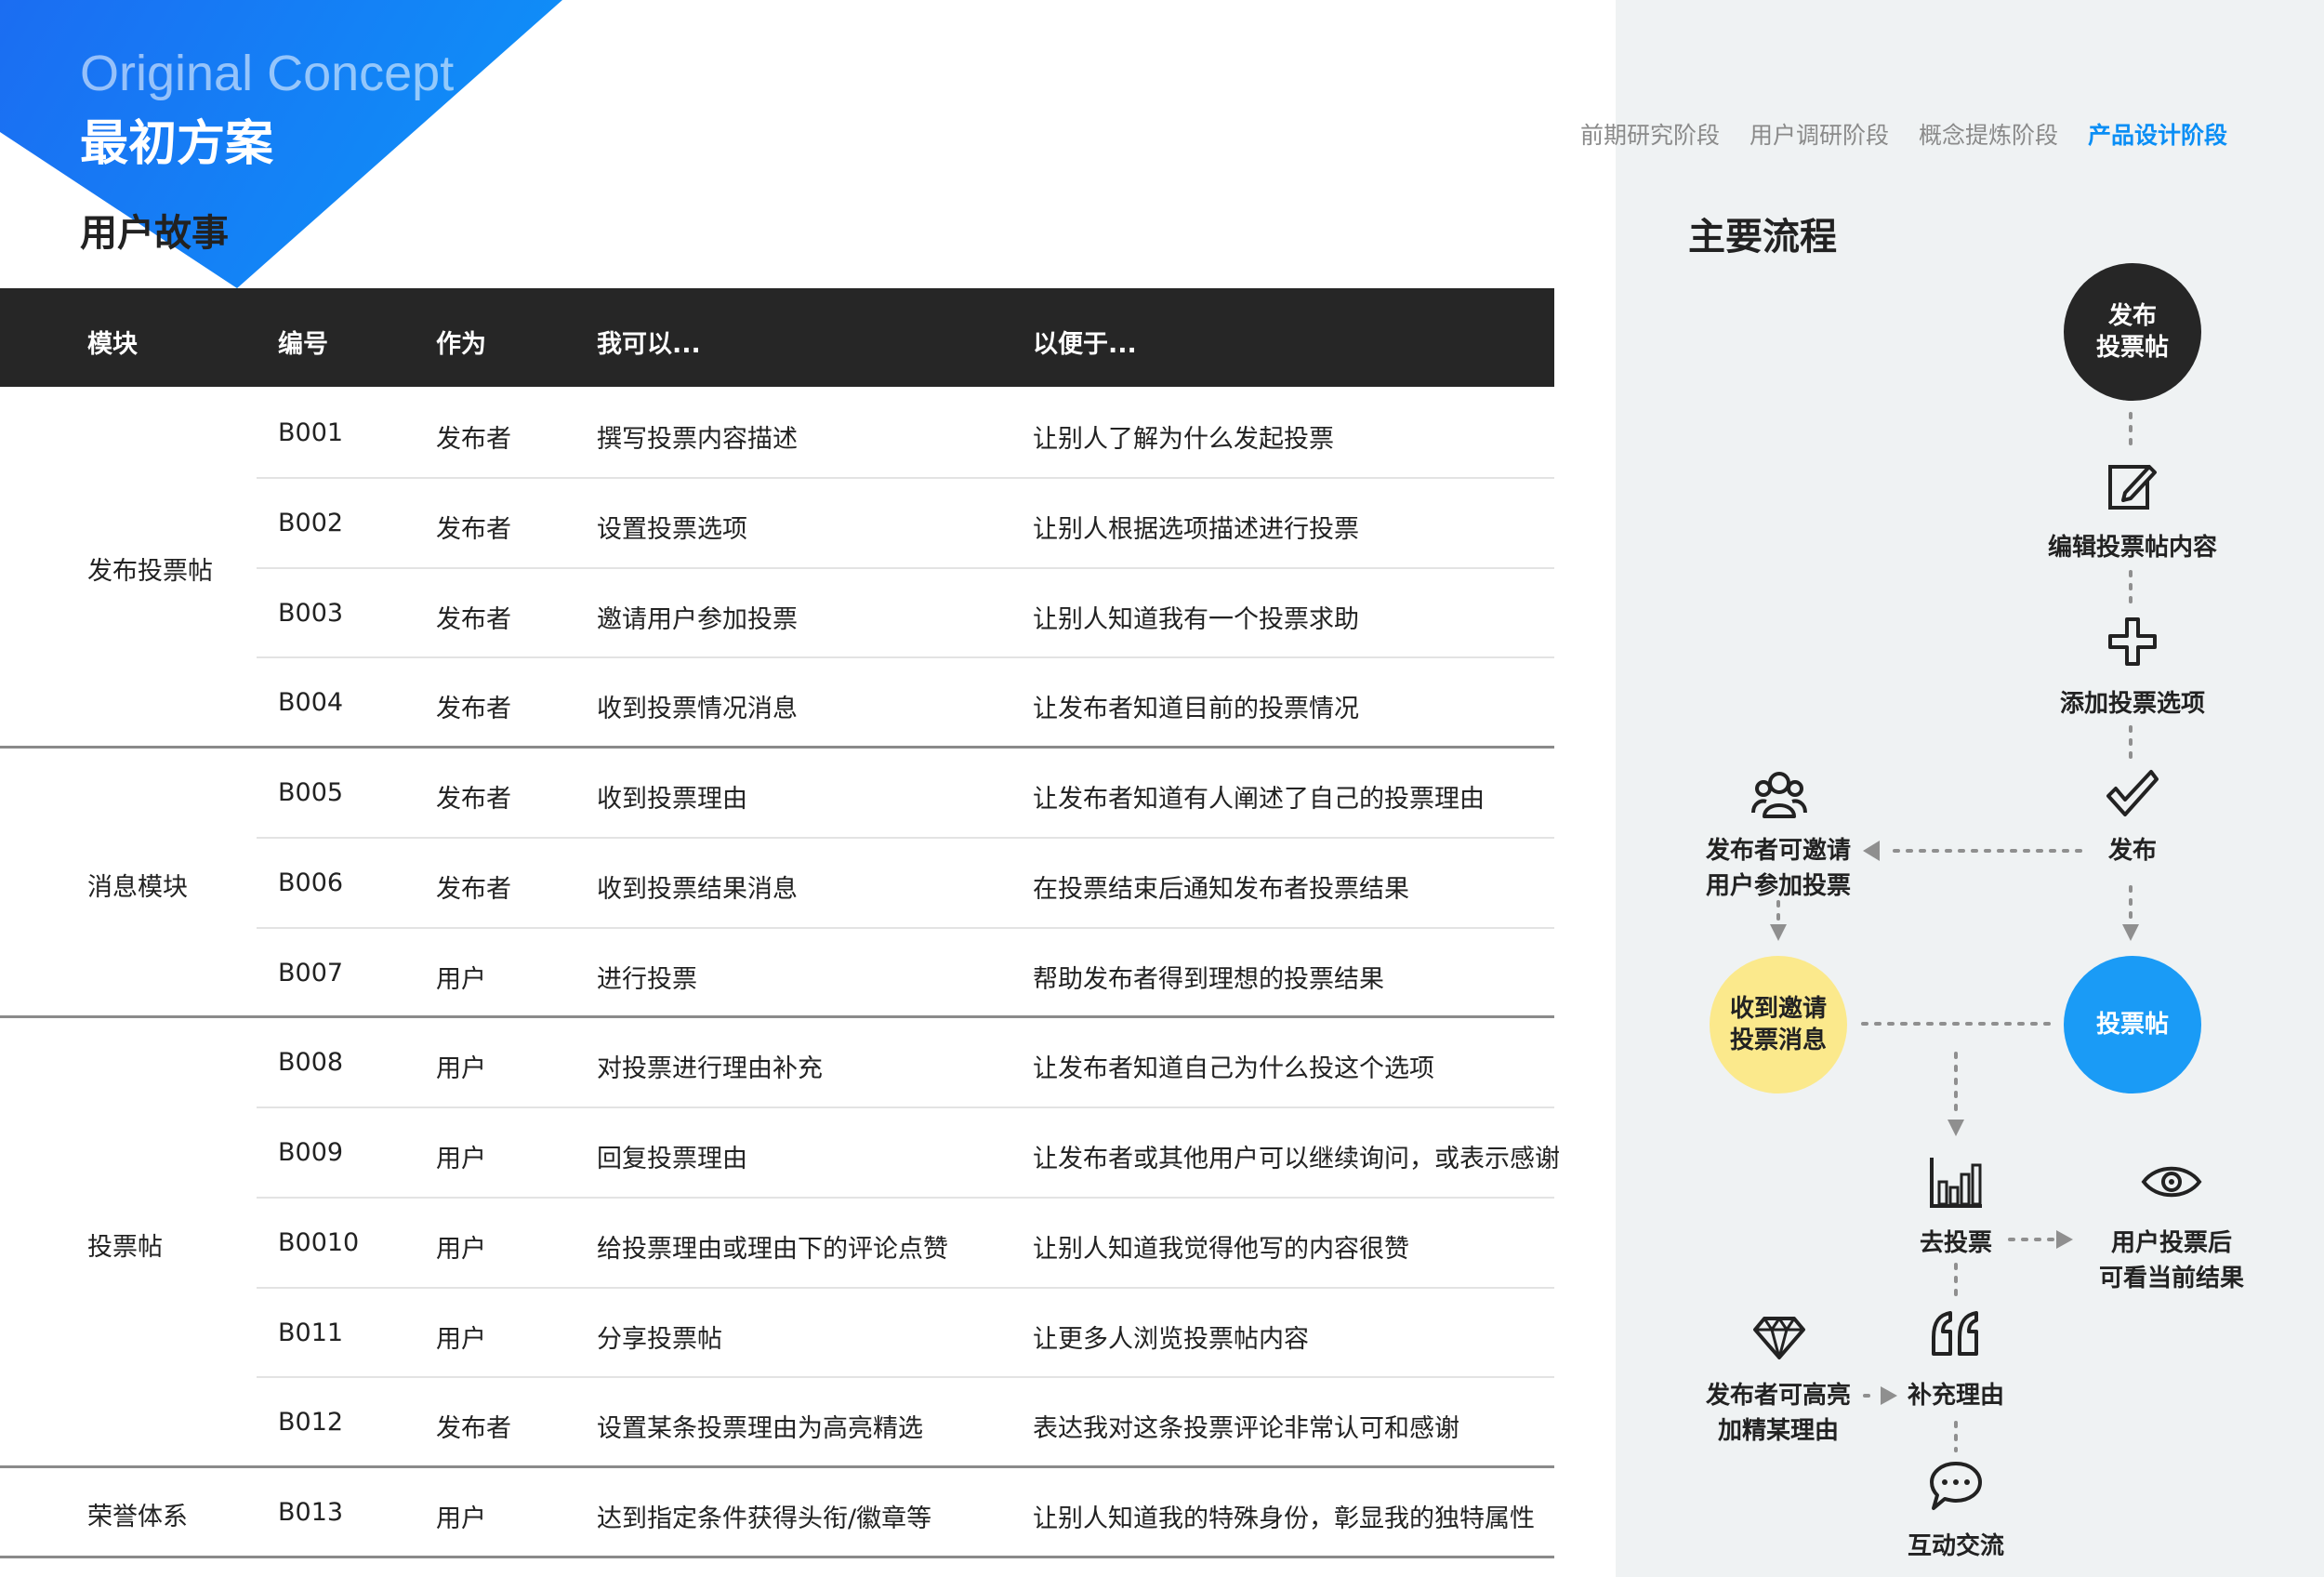 This screenshot has width=2324, height=1577. I want to click on column-header-role: 作为, so click(461, 344).